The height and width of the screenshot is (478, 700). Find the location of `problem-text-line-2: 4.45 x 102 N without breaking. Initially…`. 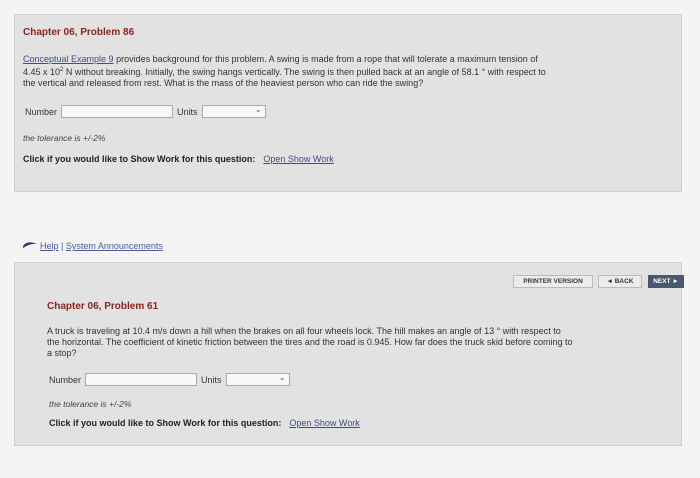

problem-text-line-2: 4.45 x 102 N without breaking. Initially… is located at coordinates (284, 72).